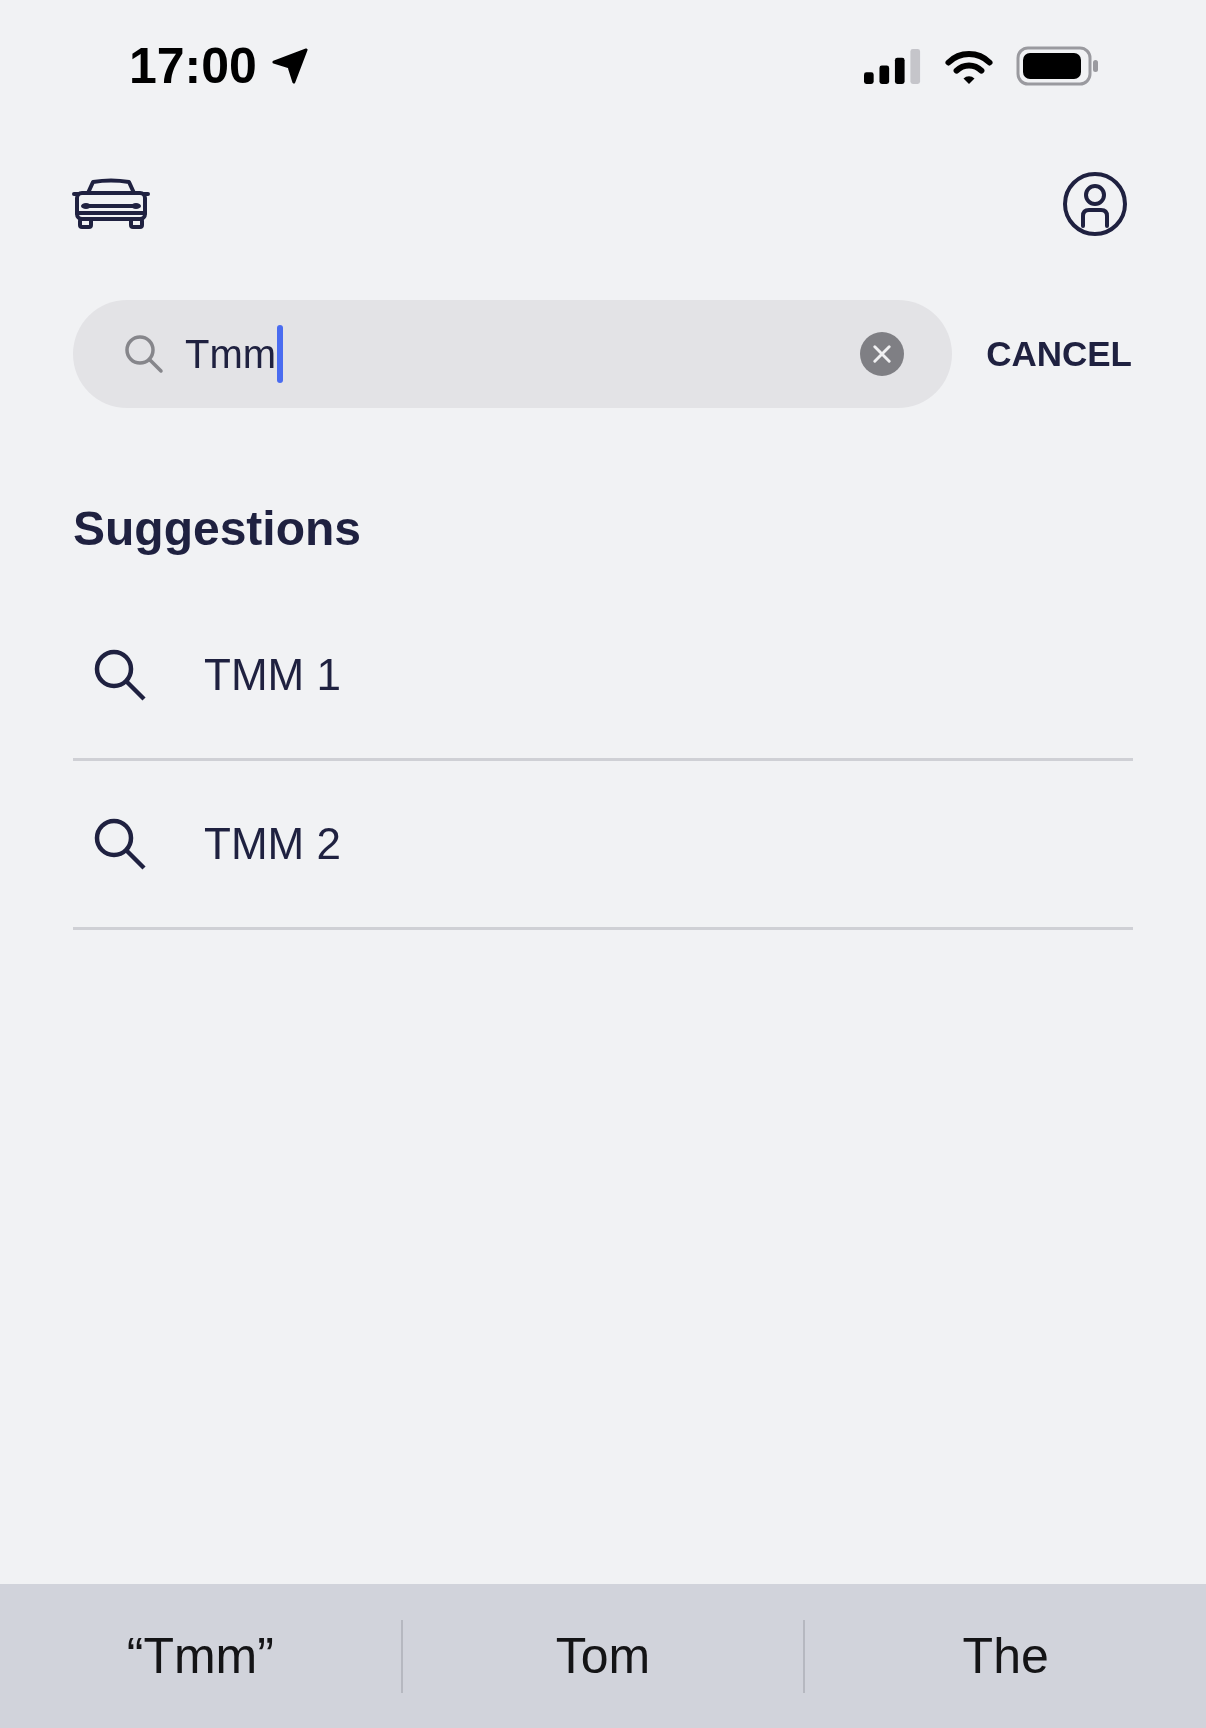 The height and width of the screenshot is (1728, 1206). I want to click on battery-icon, so click(1058, 66).